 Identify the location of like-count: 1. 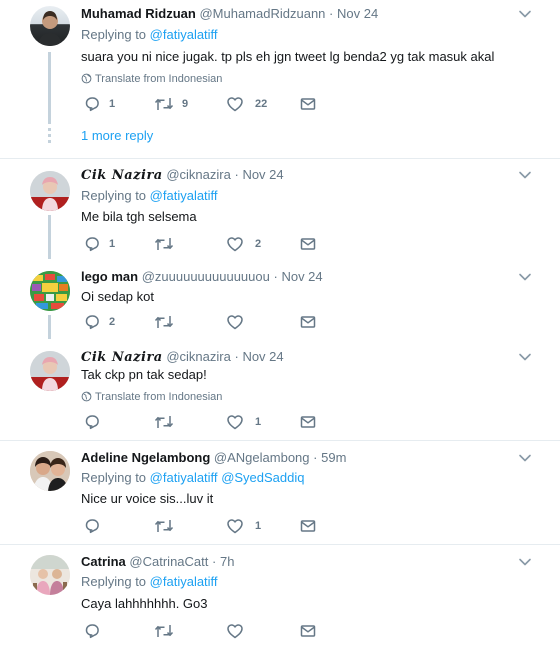
(258, 422).